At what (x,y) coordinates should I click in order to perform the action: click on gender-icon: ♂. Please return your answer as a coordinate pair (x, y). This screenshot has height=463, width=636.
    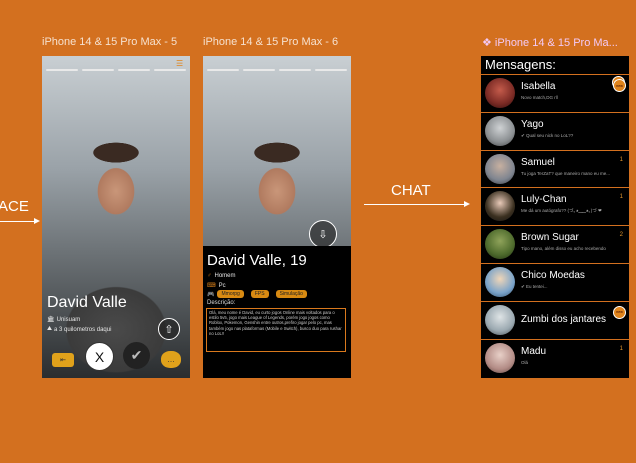
    Looking at the image, I should click on (209, 276).